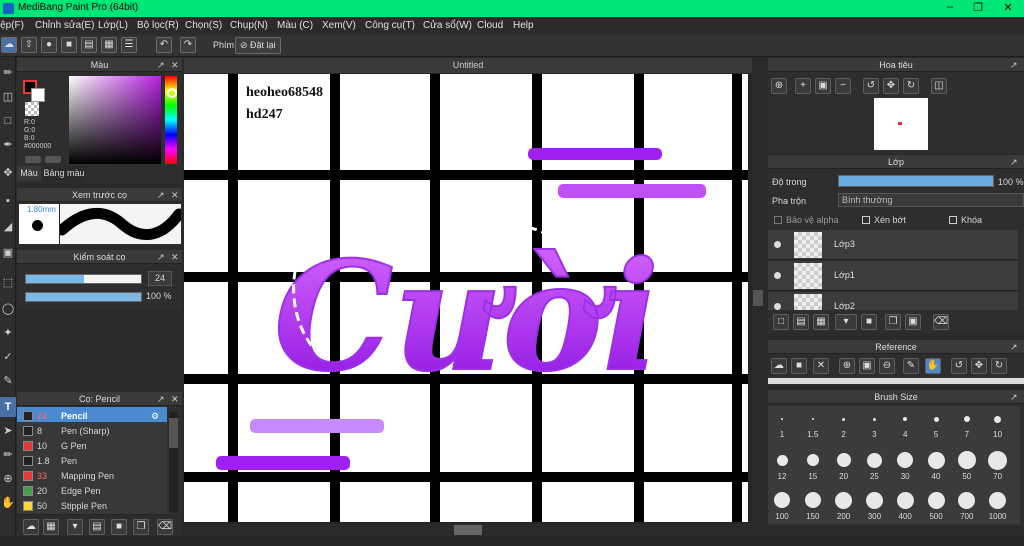 The width and height of the screenshot is (1024, 546). I want to click on bucket-tool-icon: ◢, so click(8, 227).